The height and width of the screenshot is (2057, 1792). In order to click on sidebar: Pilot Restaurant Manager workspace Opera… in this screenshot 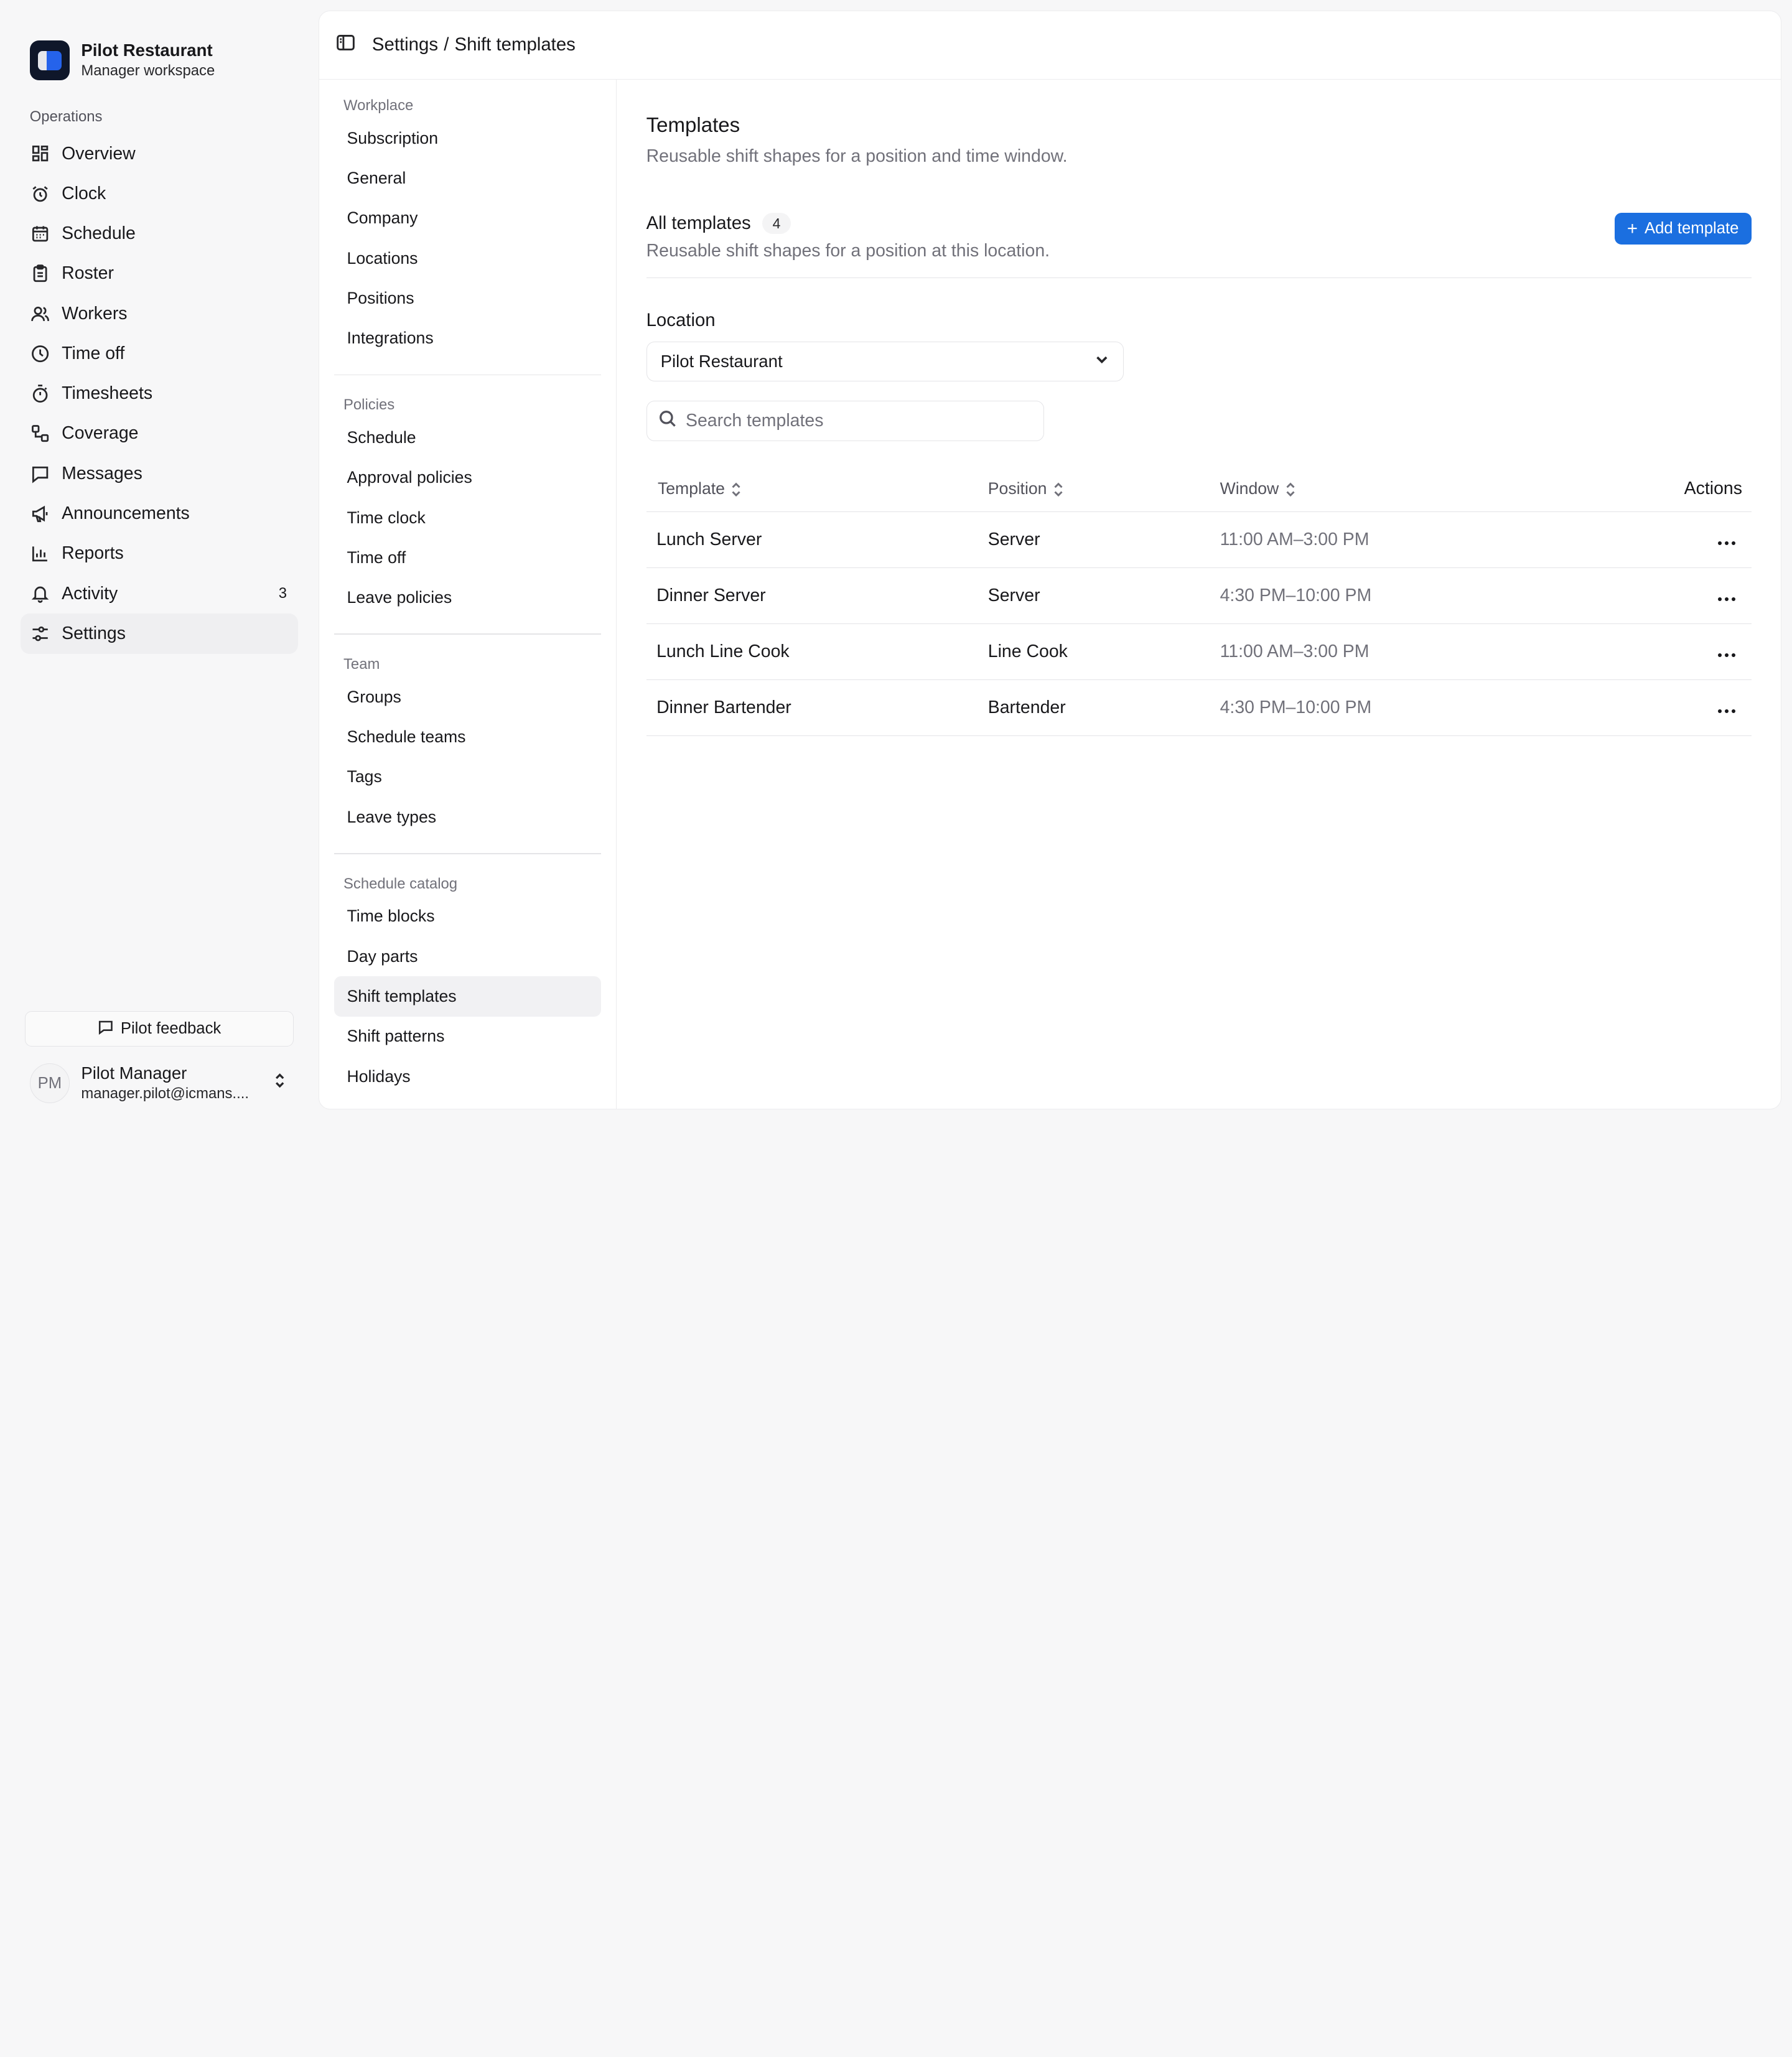, I will do `click(159, 560)`.